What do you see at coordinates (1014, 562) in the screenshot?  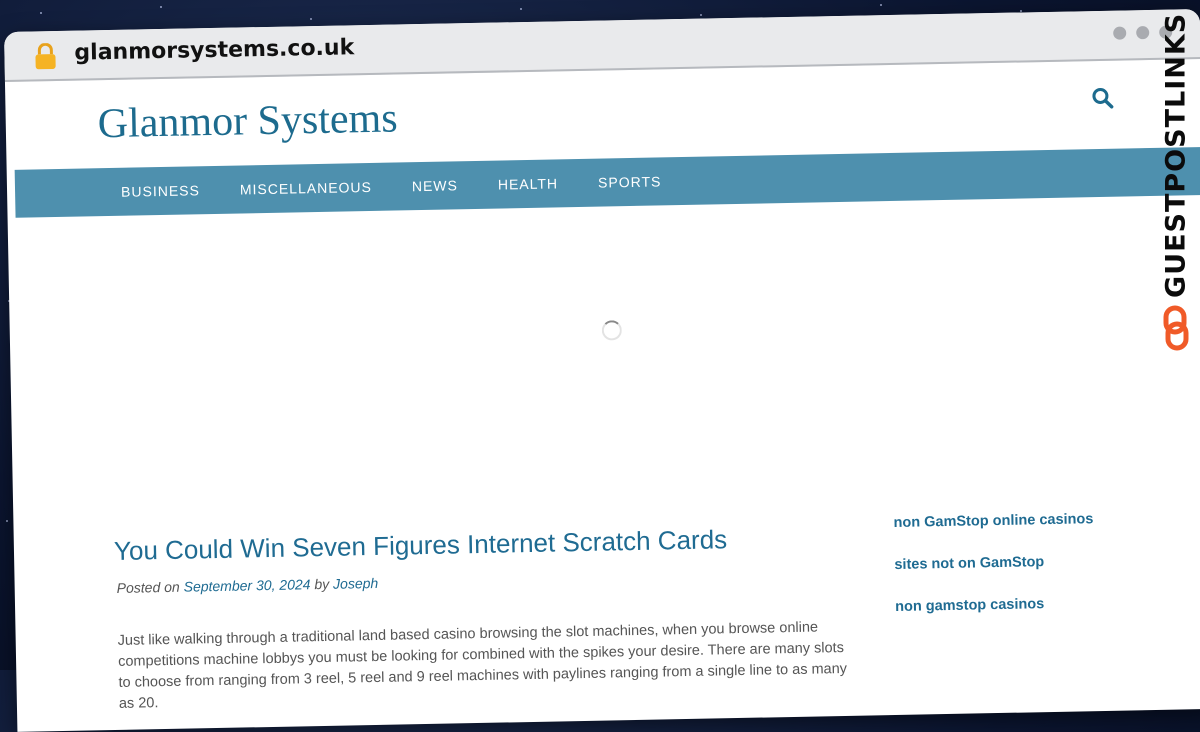 I see `sidebar-link: sites not on GamStop` at bounding box center [1014, 562].